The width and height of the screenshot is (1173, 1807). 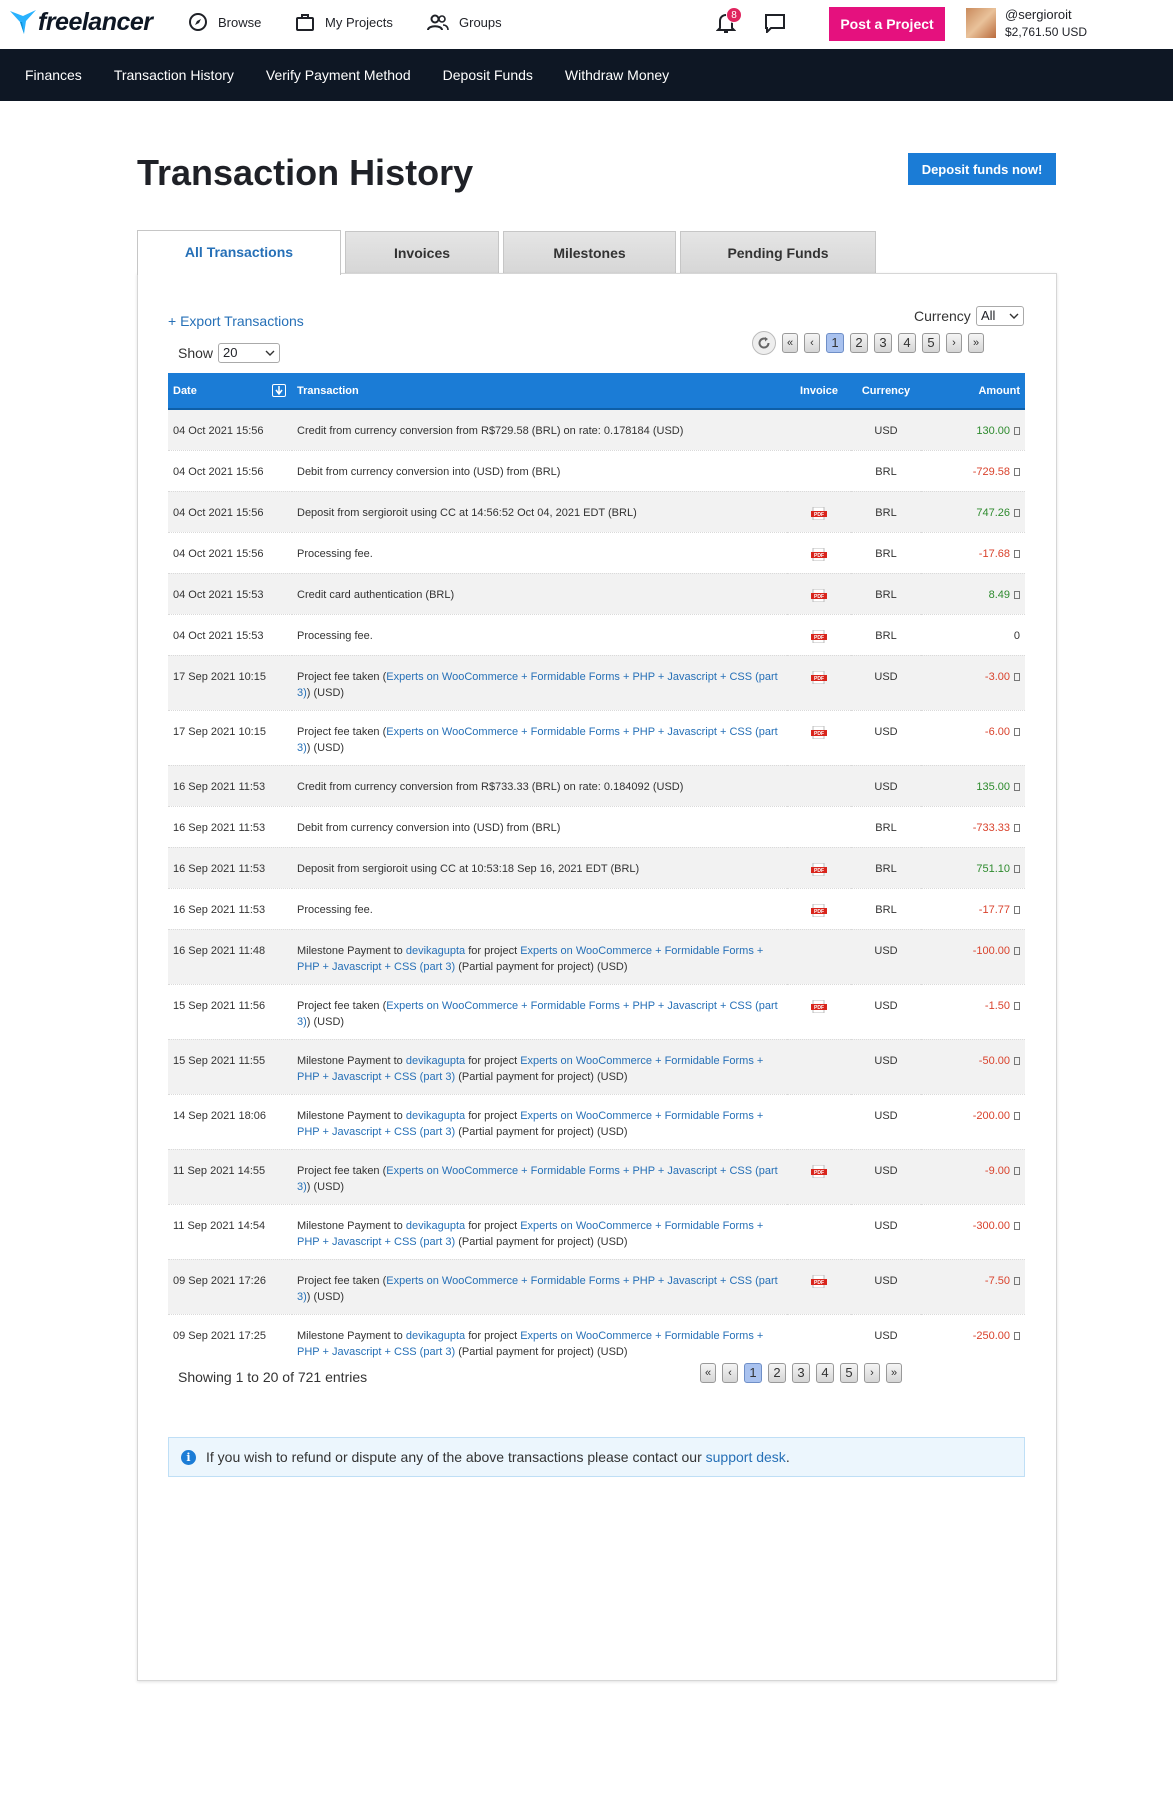 What do you see at coordinates (541, 1076) in the screenshot?
I see `transaction-text: (Partial payment for project) (USD)` at bounding box center [541, 1076].